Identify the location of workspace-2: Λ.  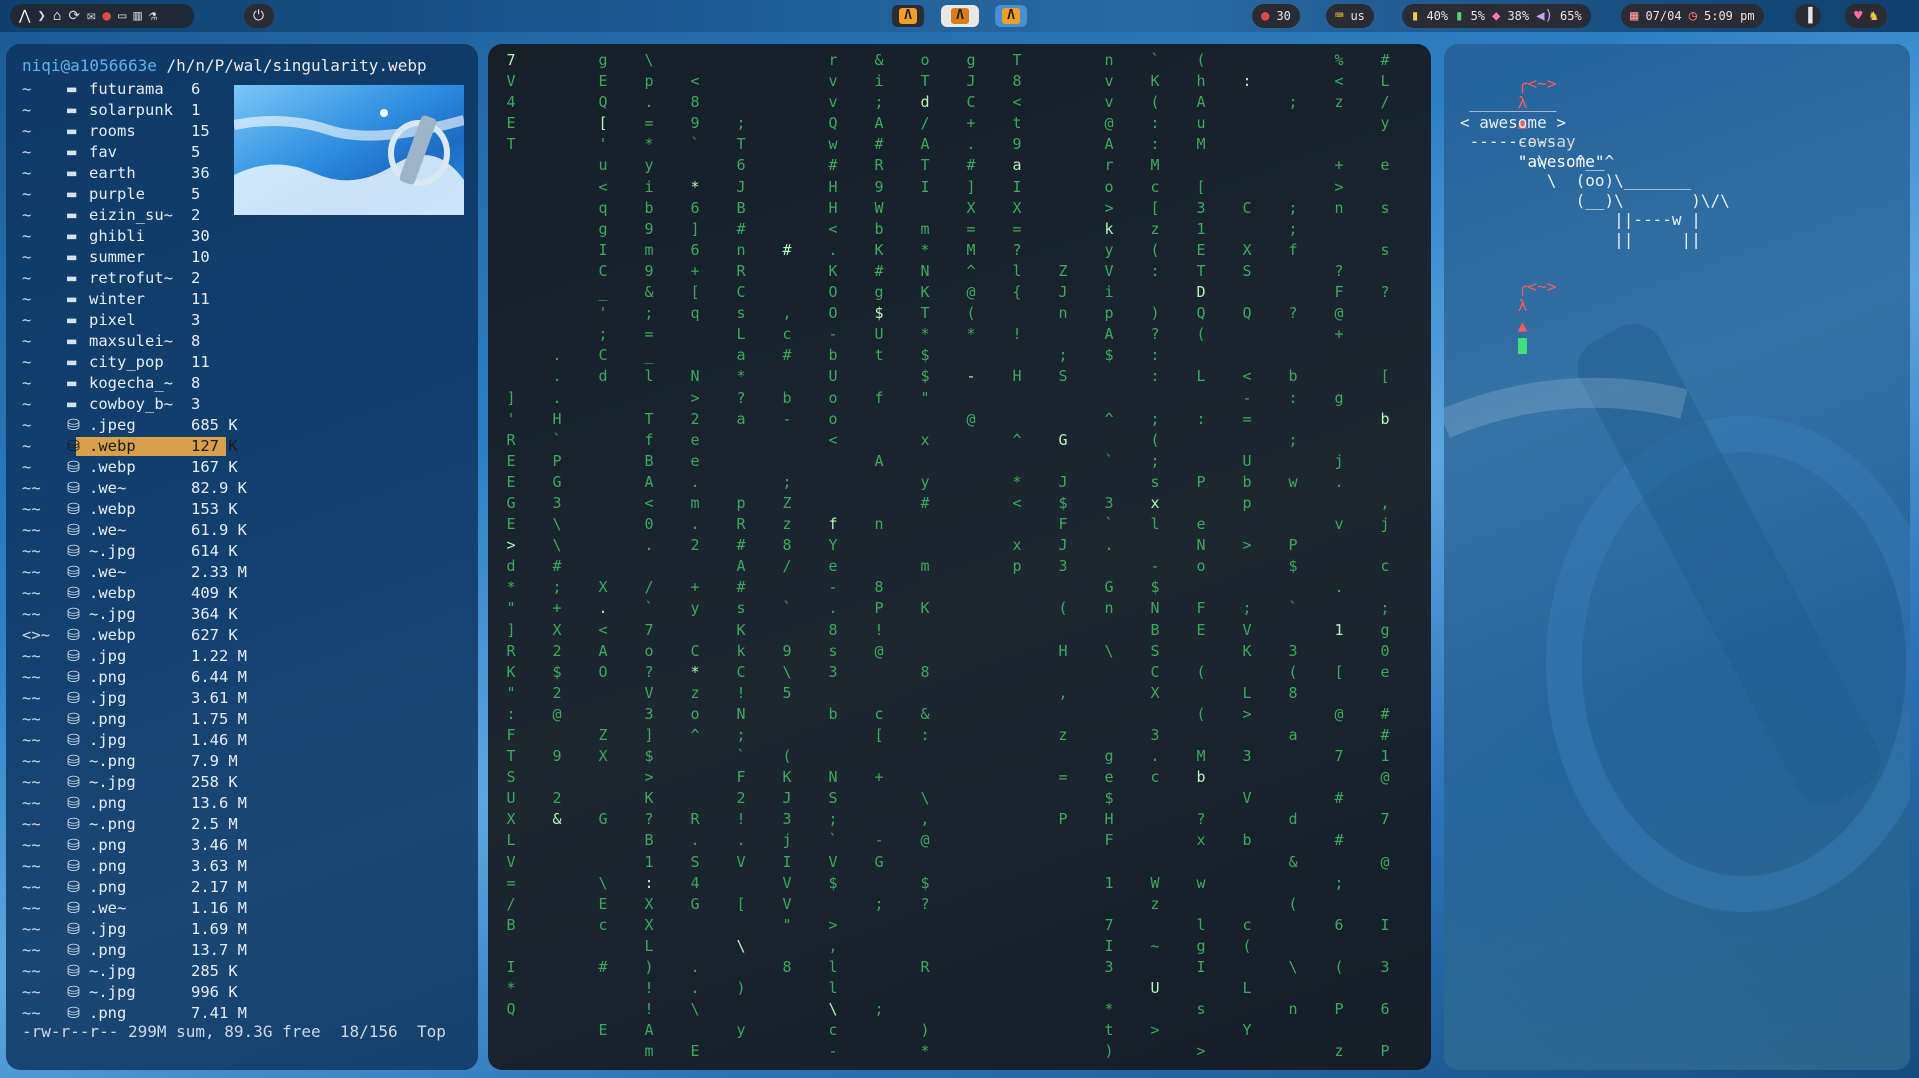
(960, 16).